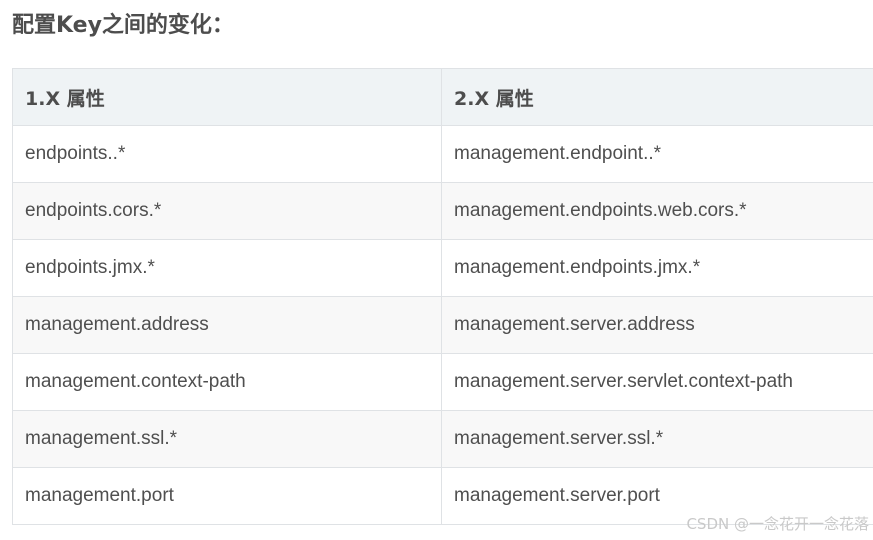  I want to click on header-row: 1.X 属性 2.X 属性, so click(442, 97).